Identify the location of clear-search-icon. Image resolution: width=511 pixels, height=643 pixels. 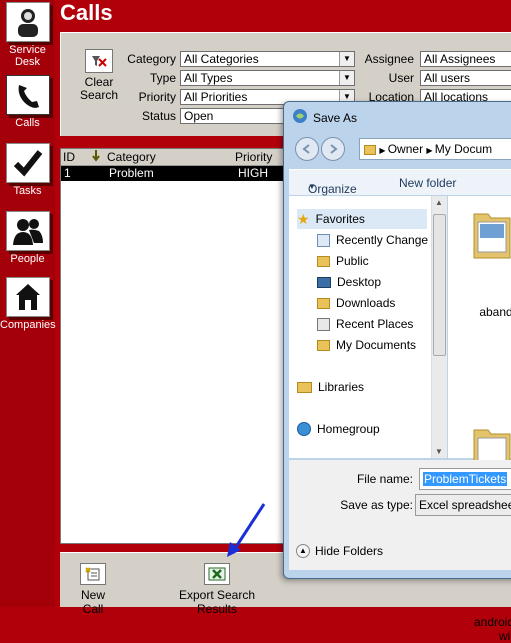
(99, 61).